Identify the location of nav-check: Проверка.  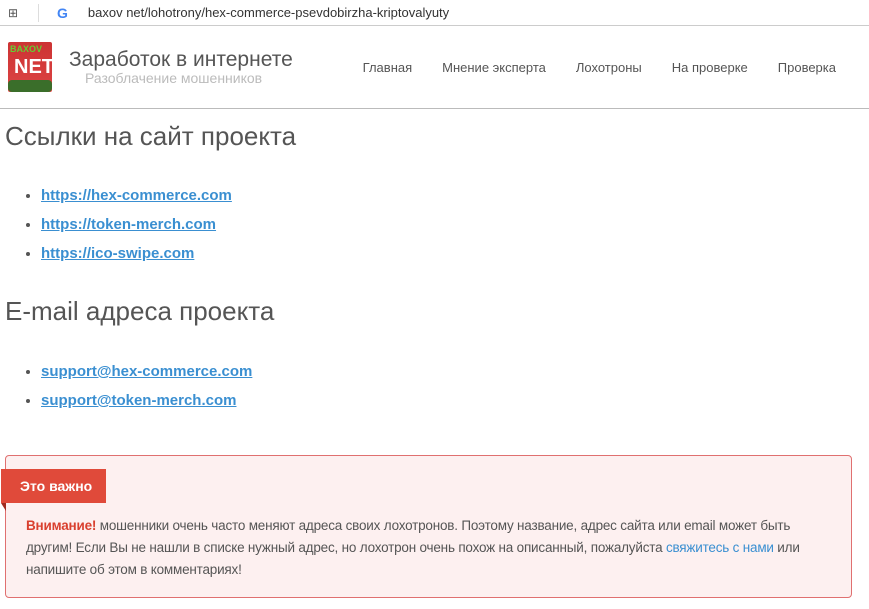
(807, 67).